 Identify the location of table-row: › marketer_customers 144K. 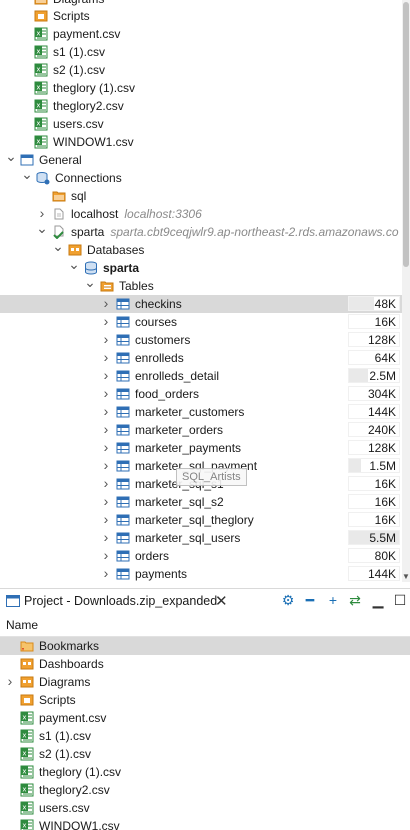
(201, 412).